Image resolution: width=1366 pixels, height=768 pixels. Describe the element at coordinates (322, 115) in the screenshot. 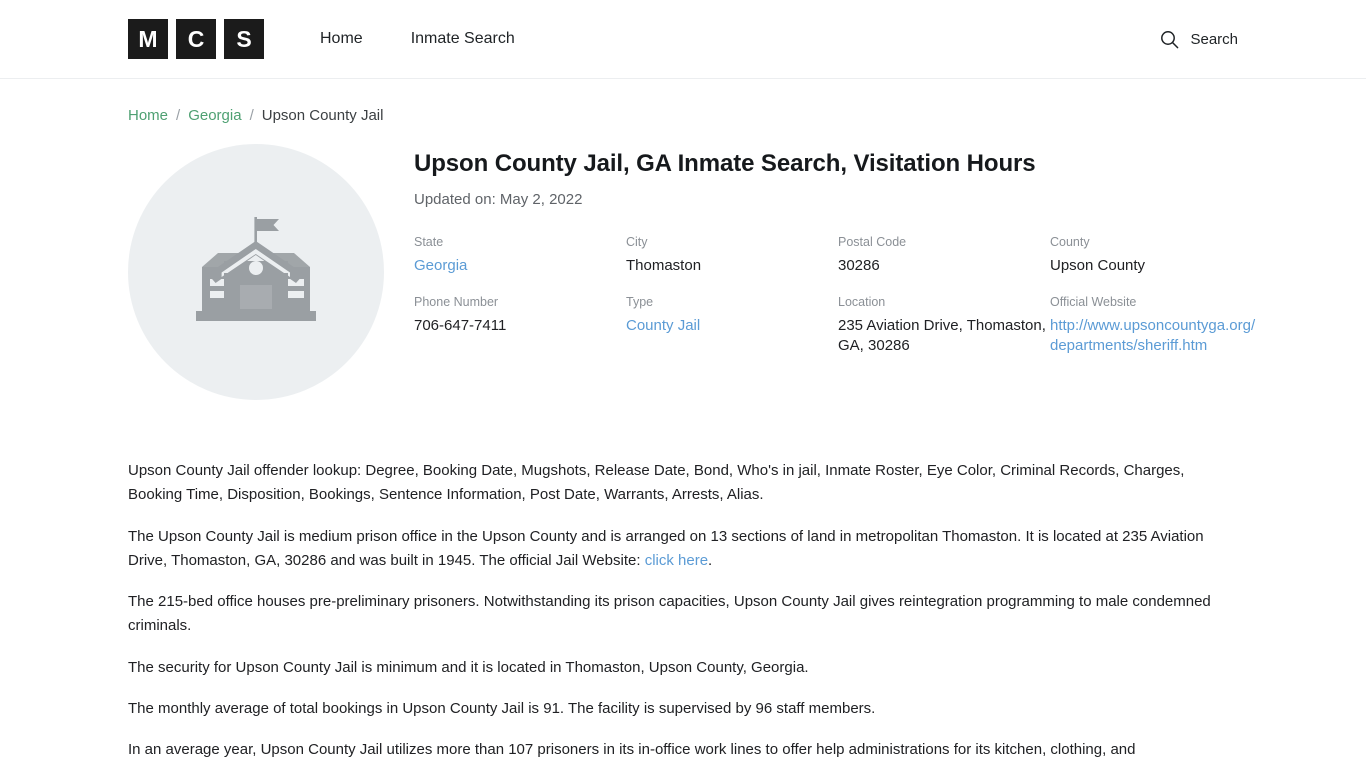

I see `breadcrumb-item-current: Upson County Jail` at that location.